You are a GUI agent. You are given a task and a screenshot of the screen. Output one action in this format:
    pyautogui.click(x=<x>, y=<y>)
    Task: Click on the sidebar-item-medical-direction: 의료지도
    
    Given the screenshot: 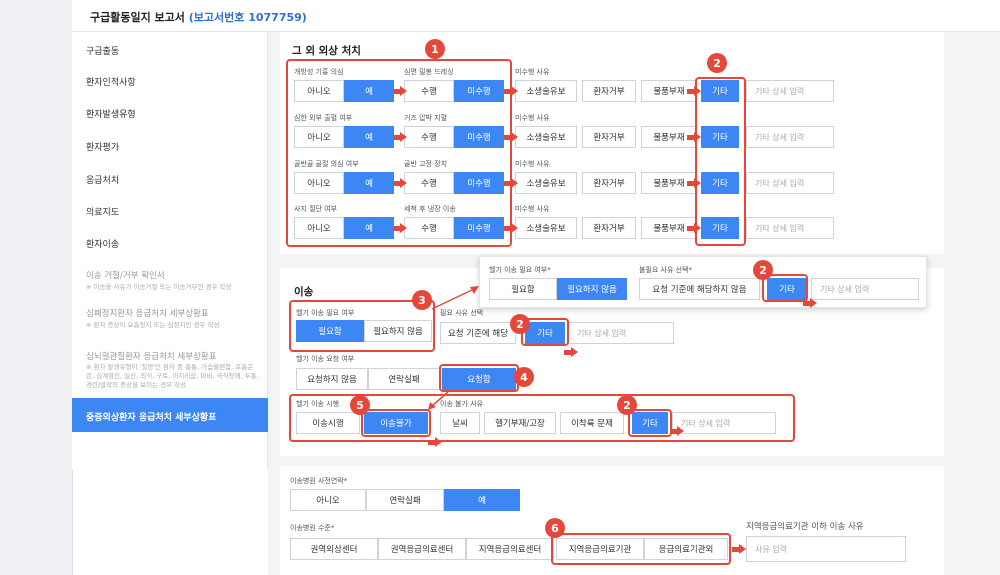 What is the action you would take?
    pyautogui.click(x=102, y=211)
    